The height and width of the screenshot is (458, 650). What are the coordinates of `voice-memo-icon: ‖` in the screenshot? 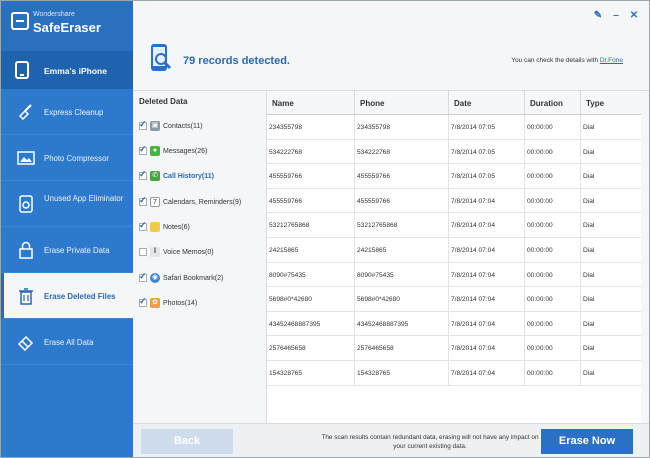 It's located at (155, 252).